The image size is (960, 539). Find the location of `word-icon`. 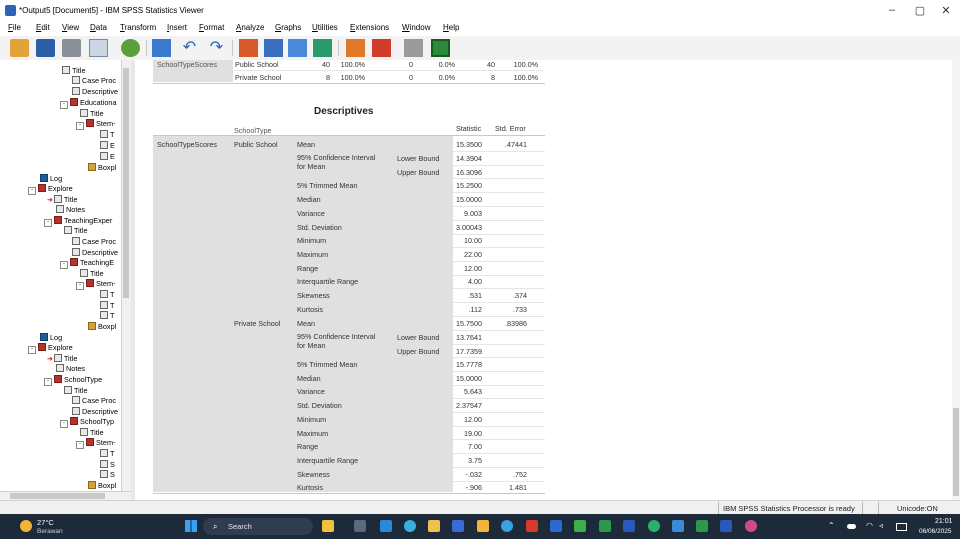

word-icon is located at coordinates (726, 526).